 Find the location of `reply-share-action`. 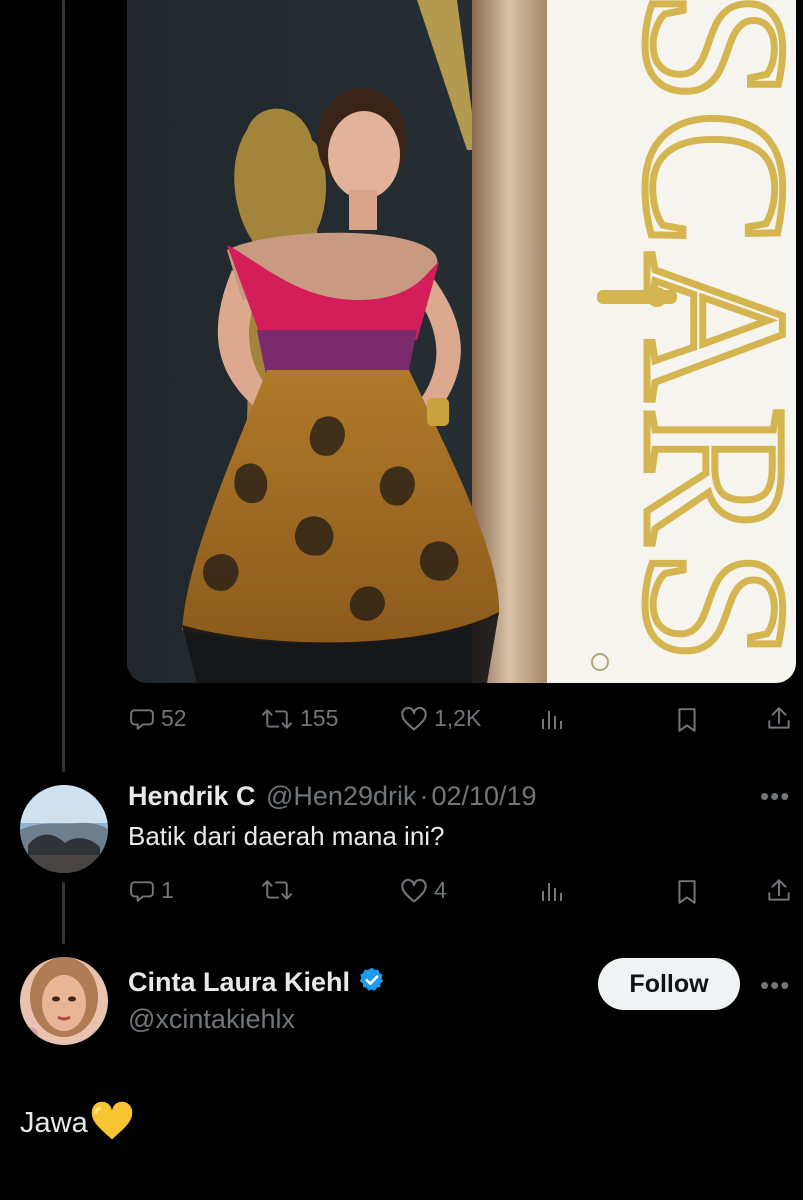

reply-share-action is located at coordinates (779, 891).